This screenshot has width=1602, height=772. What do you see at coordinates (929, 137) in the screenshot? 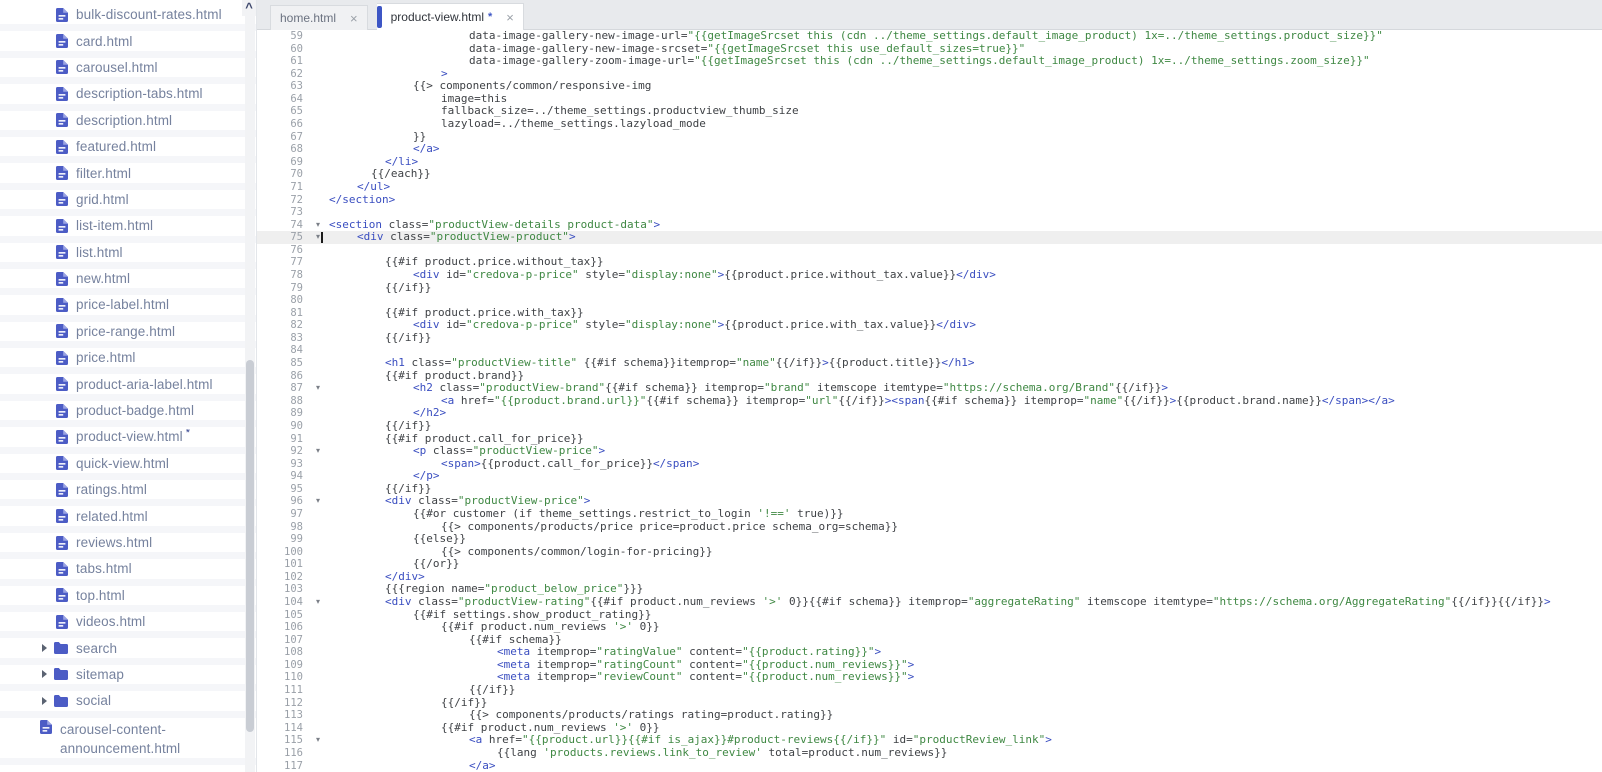
I see `code-line-67: 67}}` at bounding box center [929, 137].